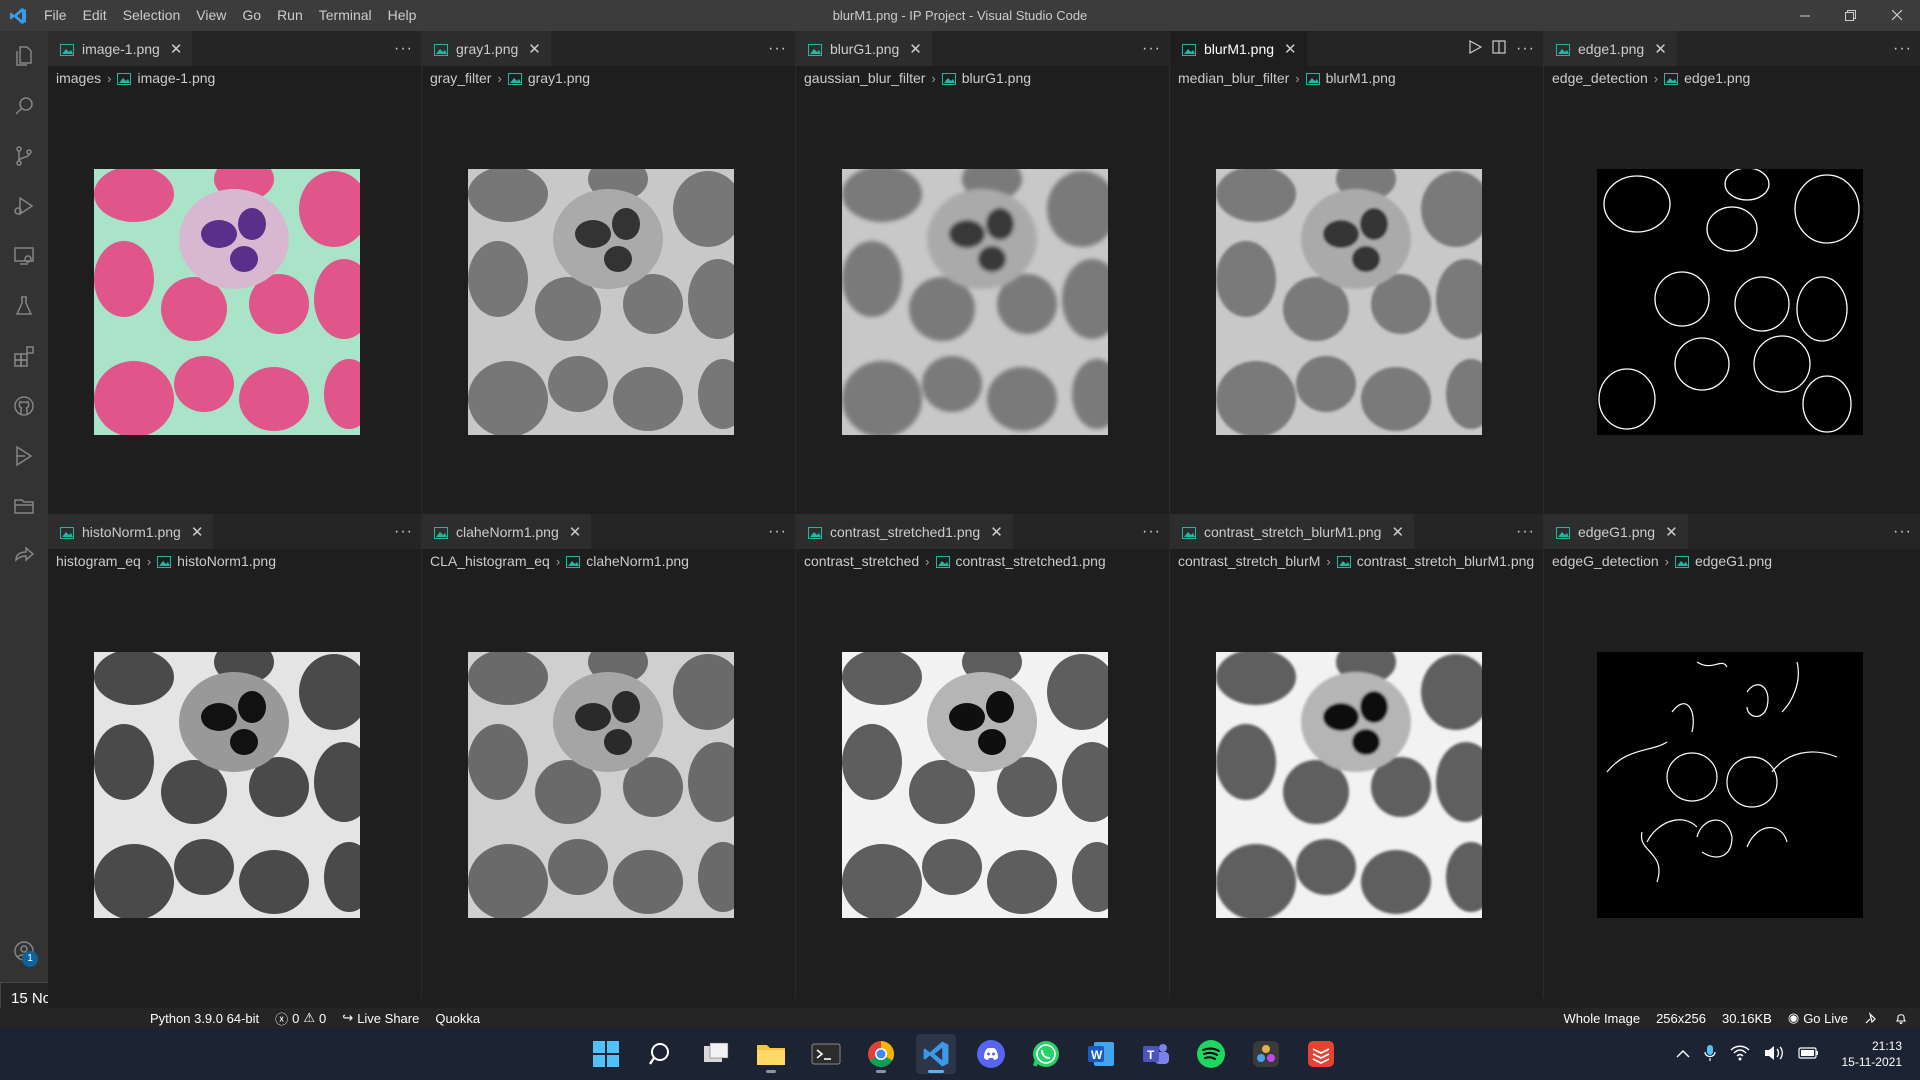  I want to click on wifi-icon, so click(1740, 1054).